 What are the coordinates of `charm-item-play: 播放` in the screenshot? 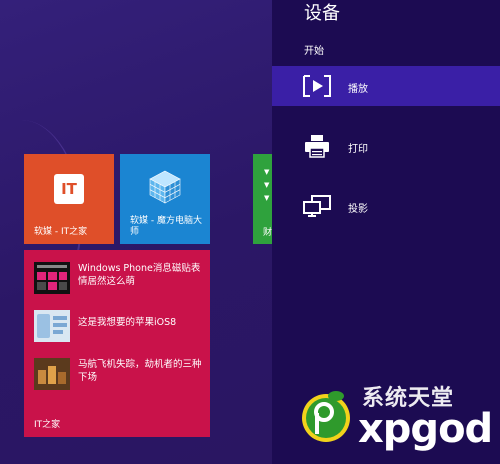 It's located at (386, 86).